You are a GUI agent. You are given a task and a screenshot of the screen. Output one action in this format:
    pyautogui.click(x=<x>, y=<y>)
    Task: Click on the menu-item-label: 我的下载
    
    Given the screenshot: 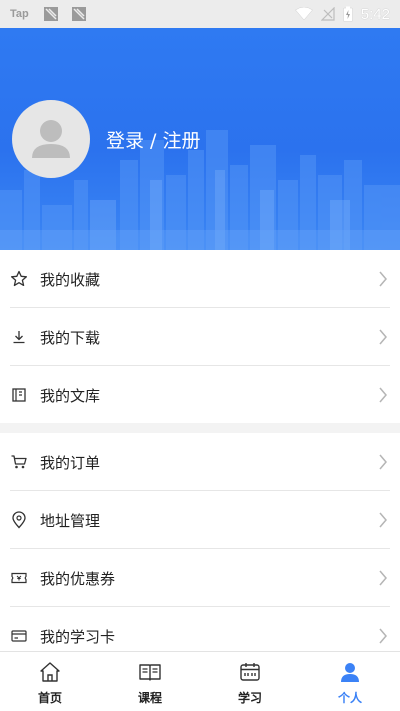 What is the action you would take?
    pyautogui.click(x=70, y=337)
    